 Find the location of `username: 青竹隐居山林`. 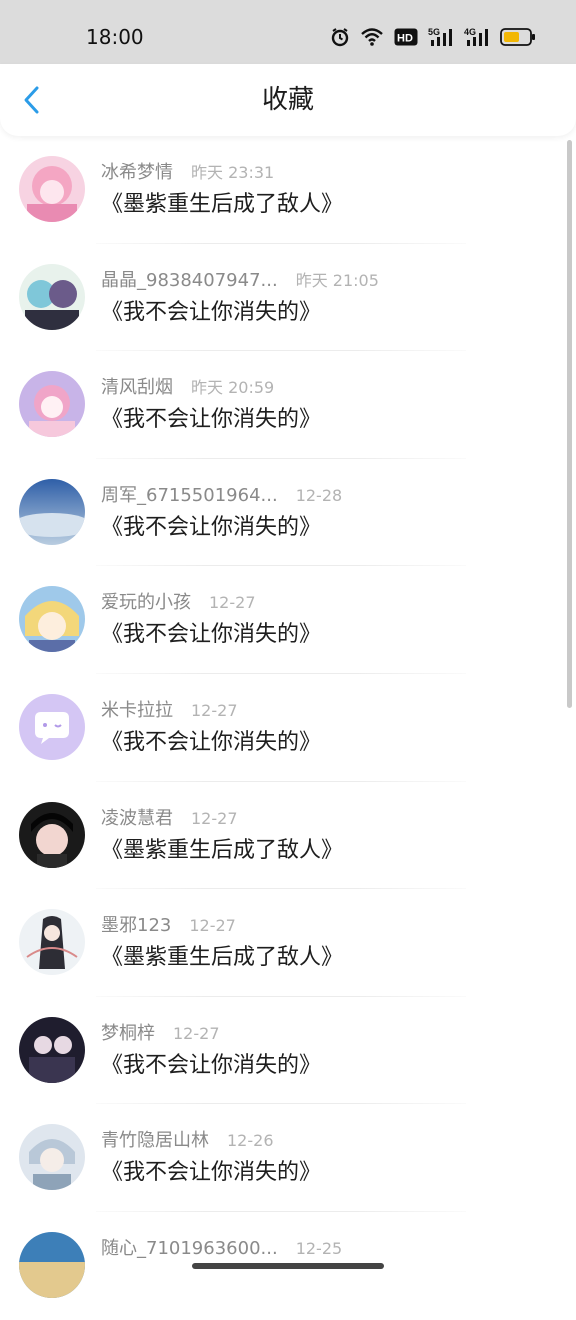

username: 青竹隐居山林 is located at coordinates (155, 1141).